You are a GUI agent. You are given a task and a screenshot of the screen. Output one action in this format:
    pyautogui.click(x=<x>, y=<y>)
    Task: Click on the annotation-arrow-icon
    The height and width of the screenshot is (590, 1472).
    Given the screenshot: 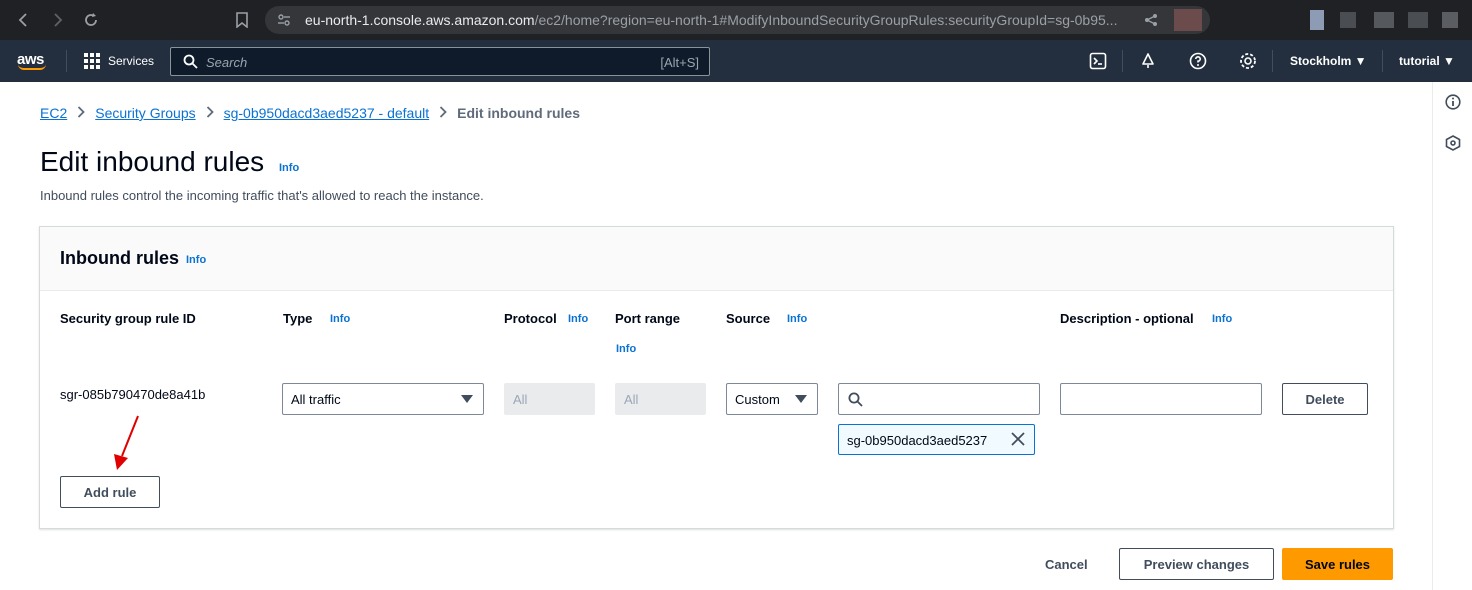 What is the action you would take?
    pyautogui.click(x=126, y=442)
    